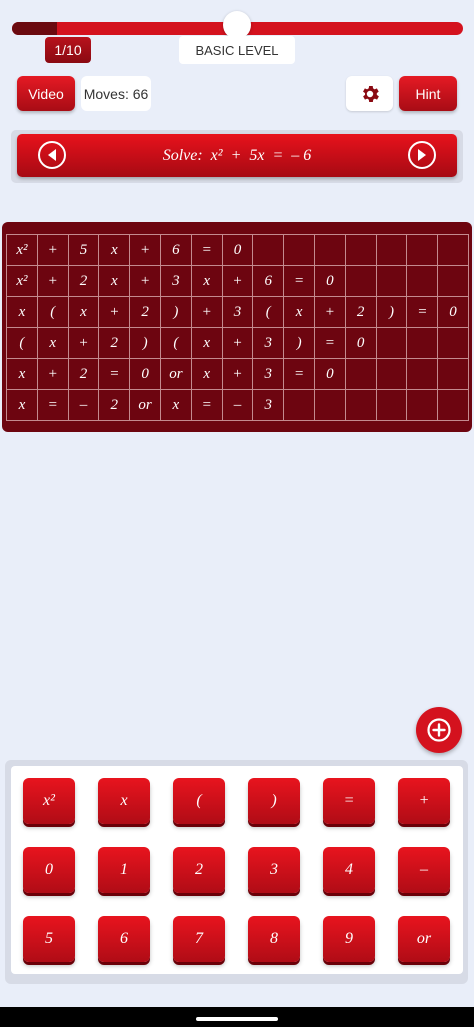 Image resolution: width=474 pixels, height=1027 pixels. What do you see at coordinates (84, 250) in the screenshot?
I see `grid-cell: 5` at bounding box center [84, 250].